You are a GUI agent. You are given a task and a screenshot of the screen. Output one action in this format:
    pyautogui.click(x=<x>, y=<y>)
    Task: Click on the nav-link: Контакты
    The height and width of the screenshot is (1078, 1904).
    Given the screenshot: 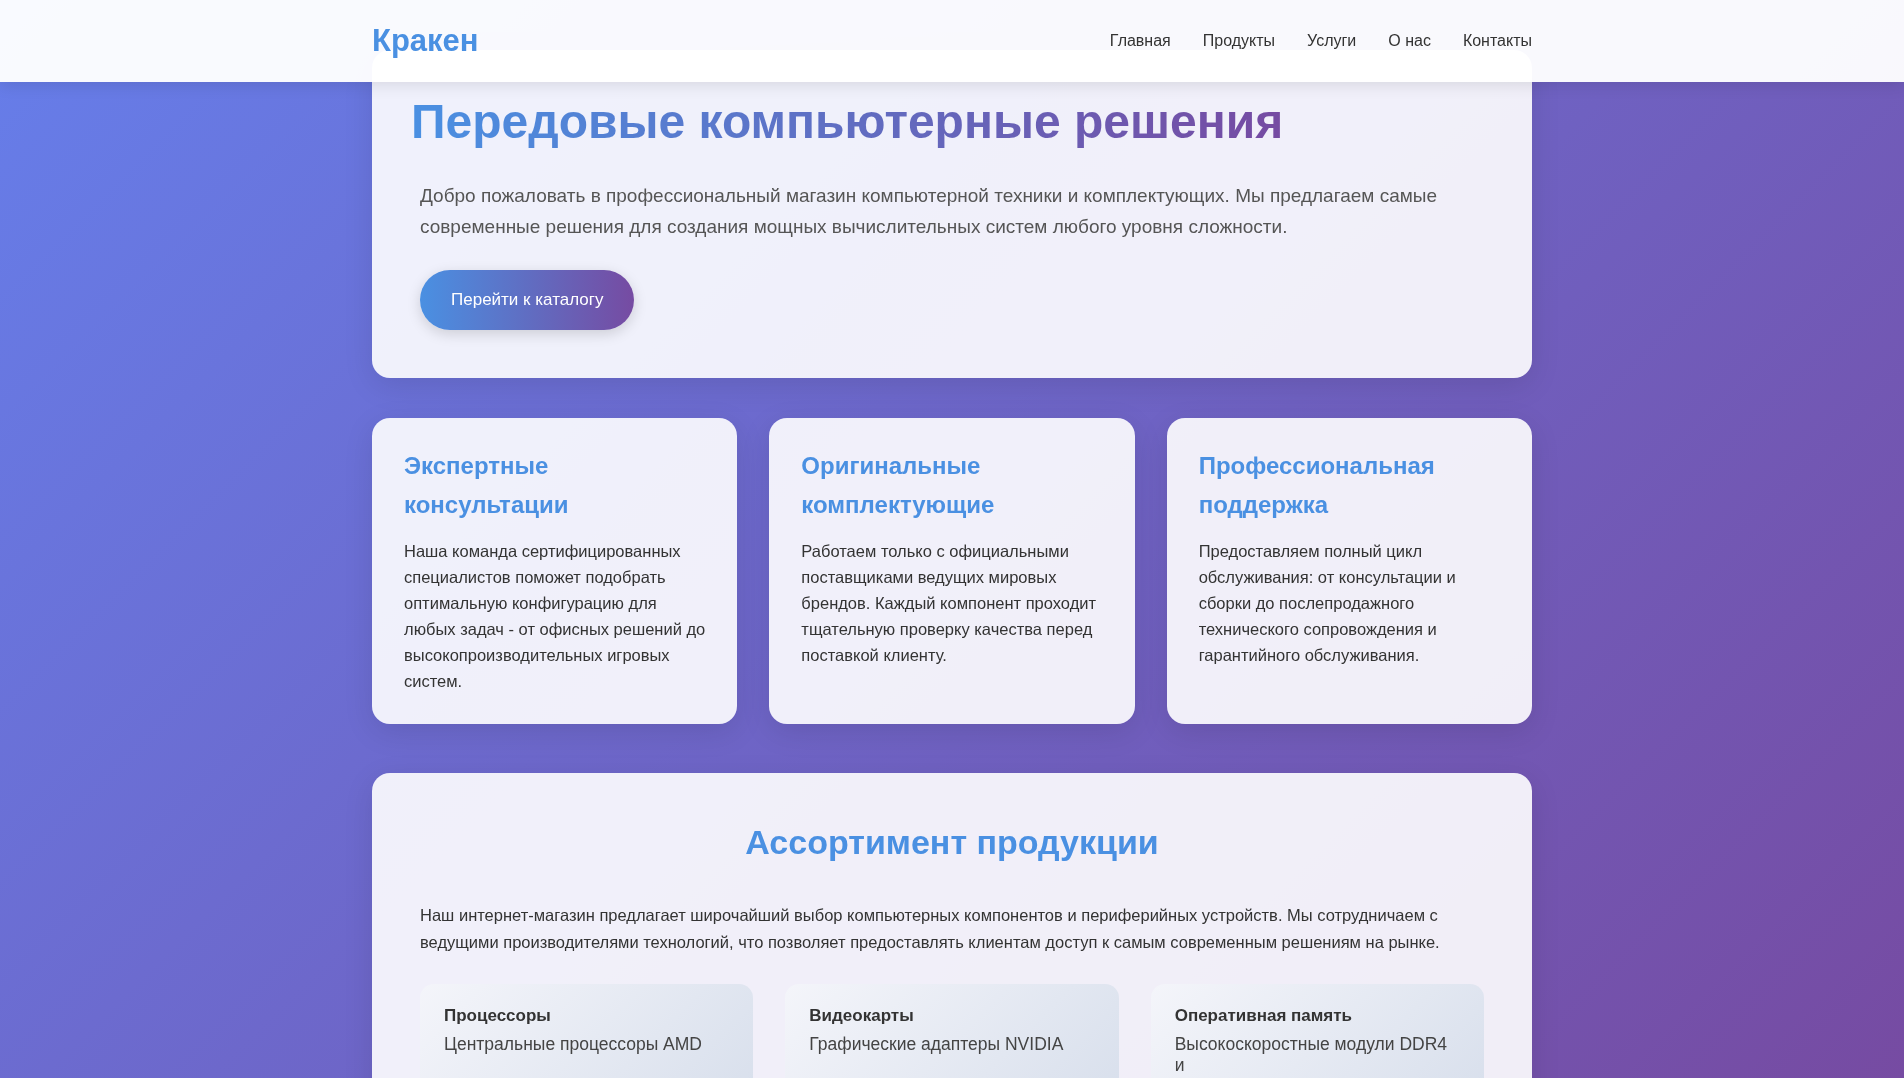 What is the action you would take?
    pyautogui.click(x=1497, y=41)
    